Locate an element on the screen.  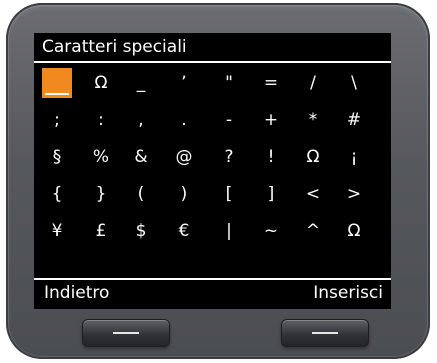
text-cursor is located at coordinates (57, 94).